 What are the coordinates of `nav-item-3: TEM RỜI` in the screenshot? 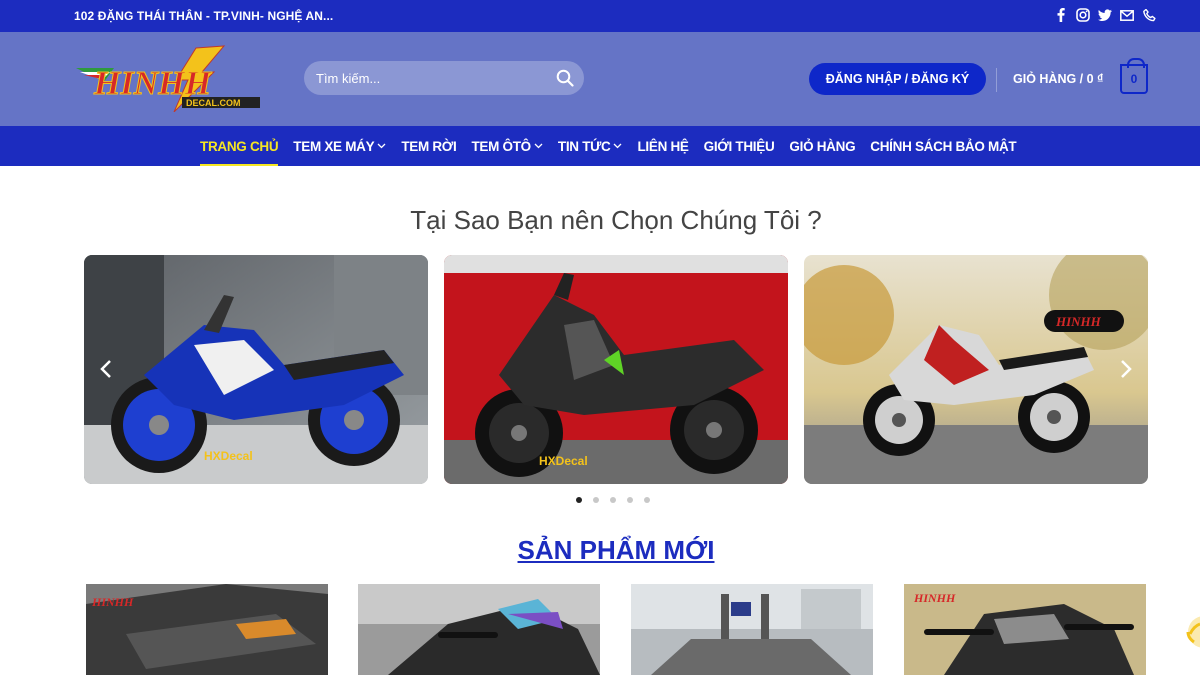 It's located at (428, 146).